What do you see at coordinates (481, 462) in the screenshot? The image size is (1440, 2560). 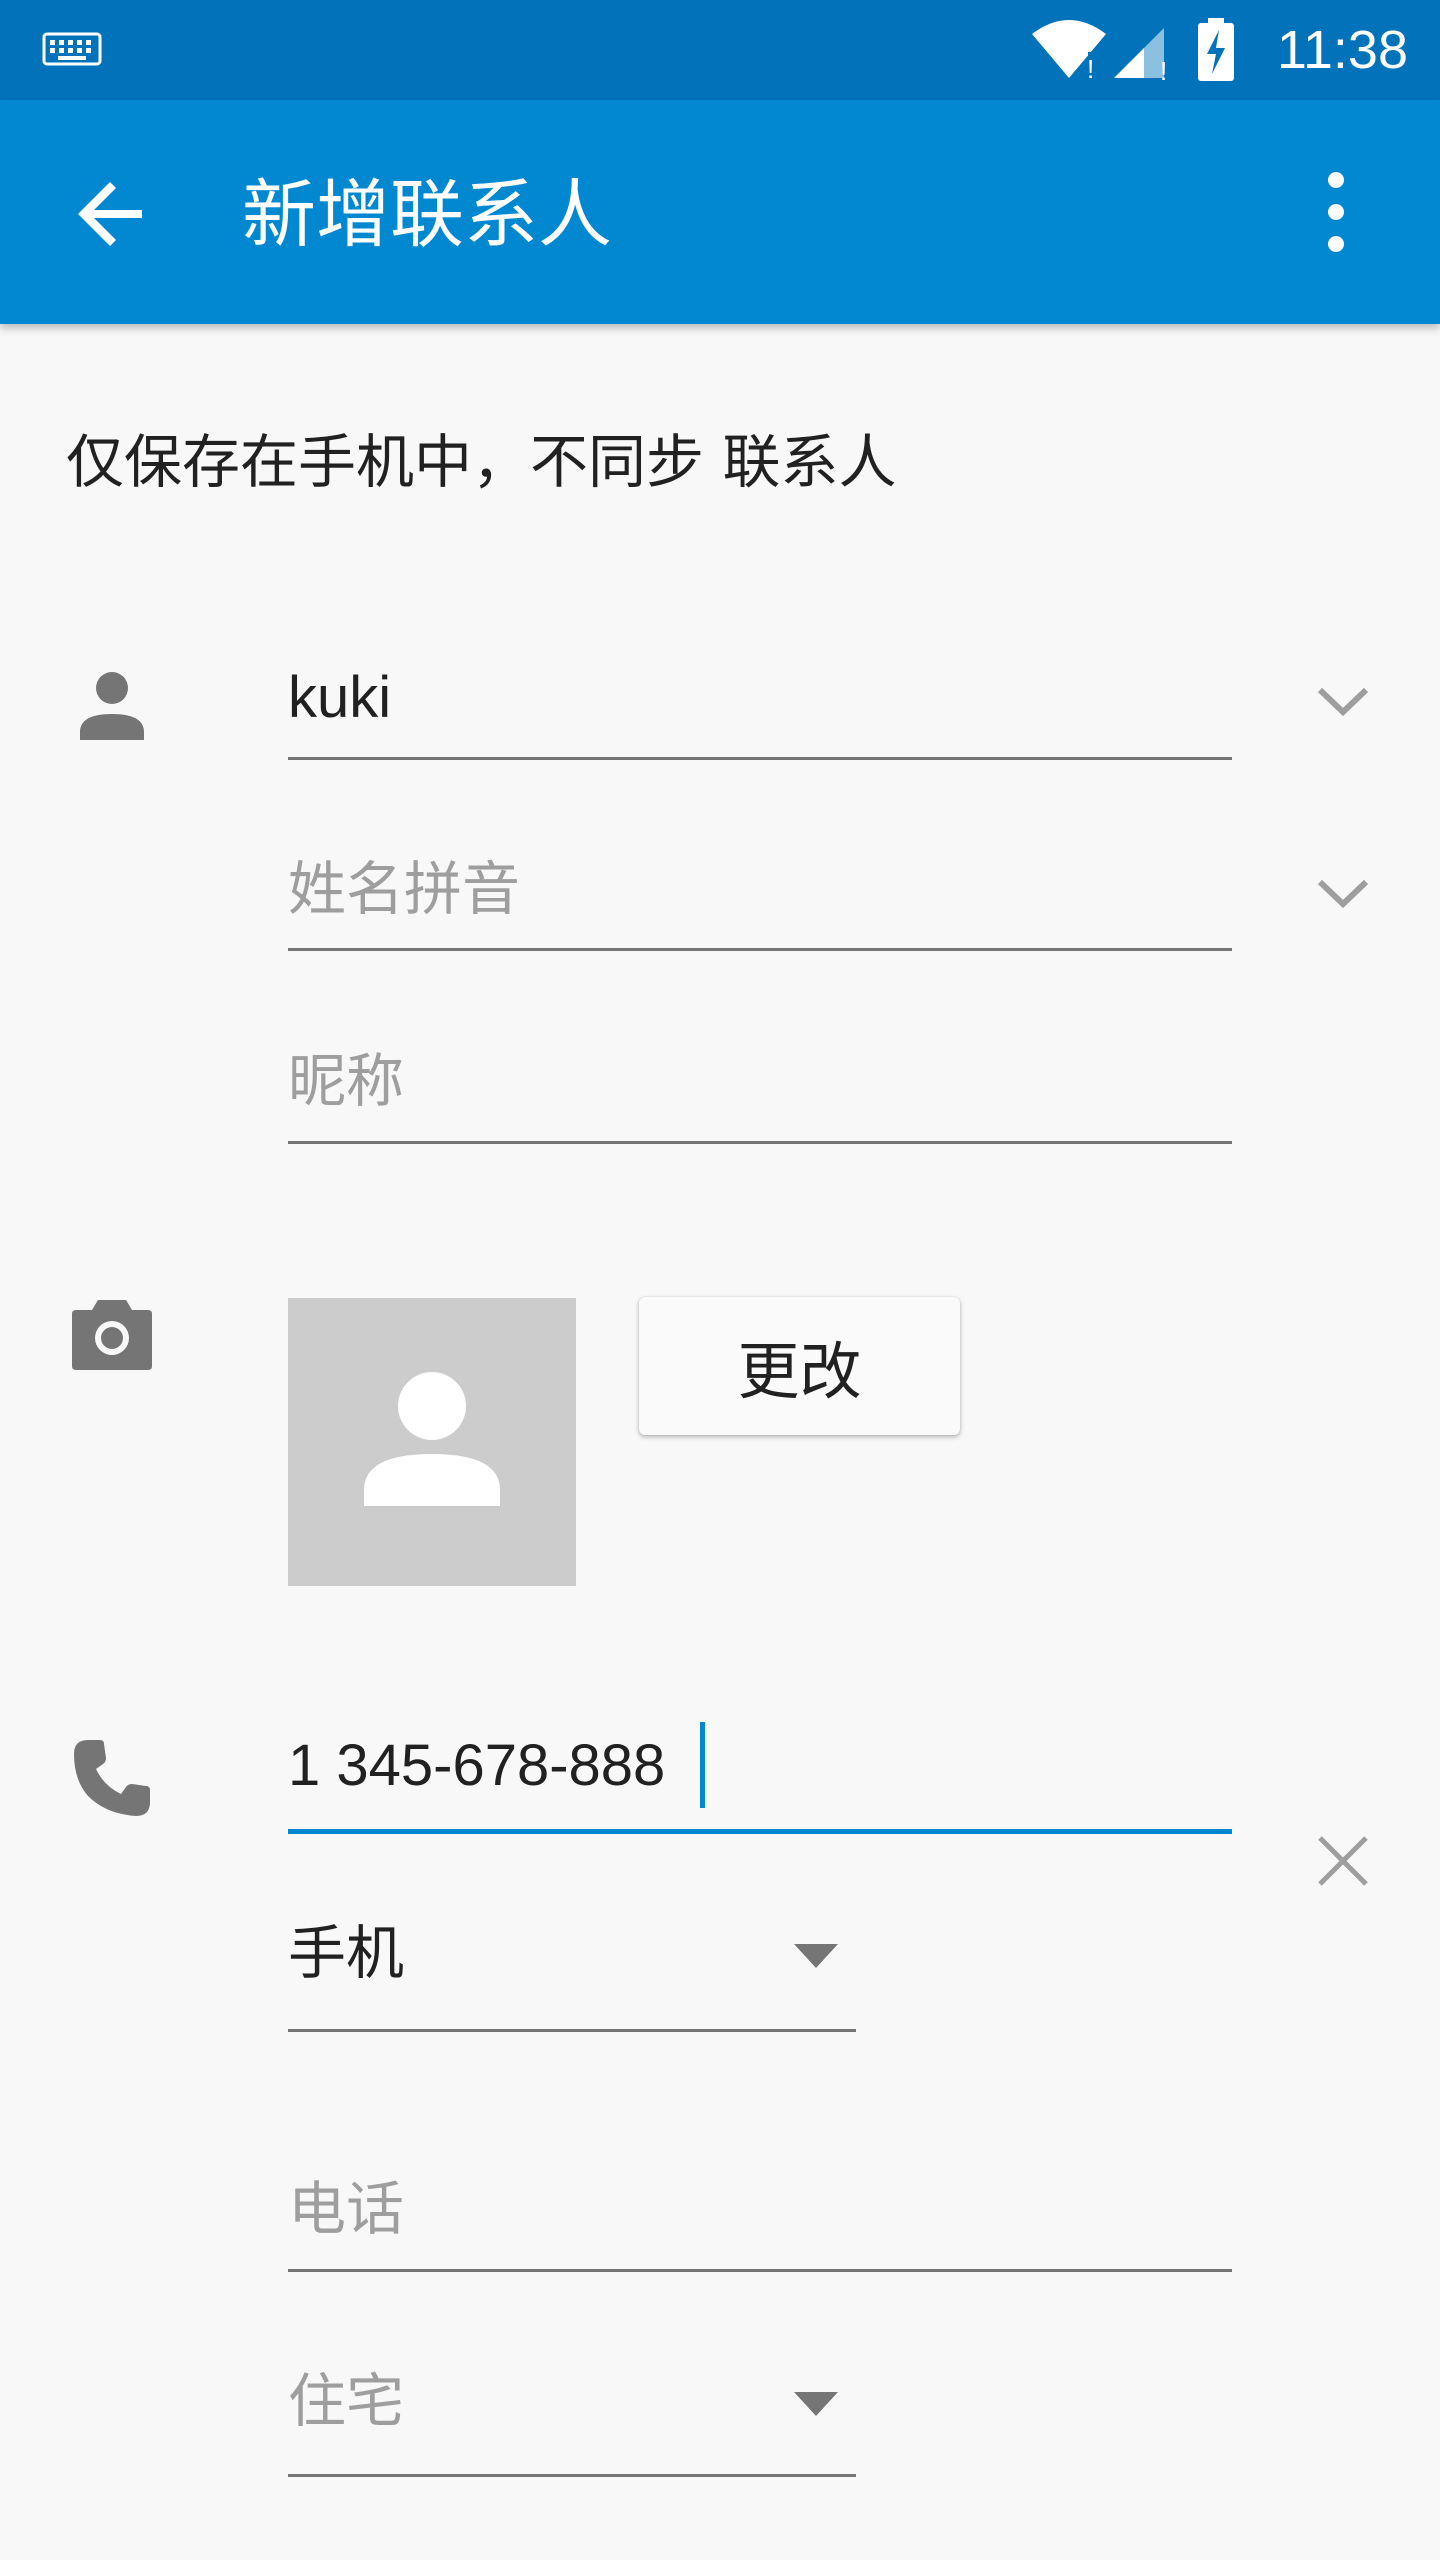 I see `account-notice: 仅保存在手机中，不同步 联系人` at bounding box center [481, 462].